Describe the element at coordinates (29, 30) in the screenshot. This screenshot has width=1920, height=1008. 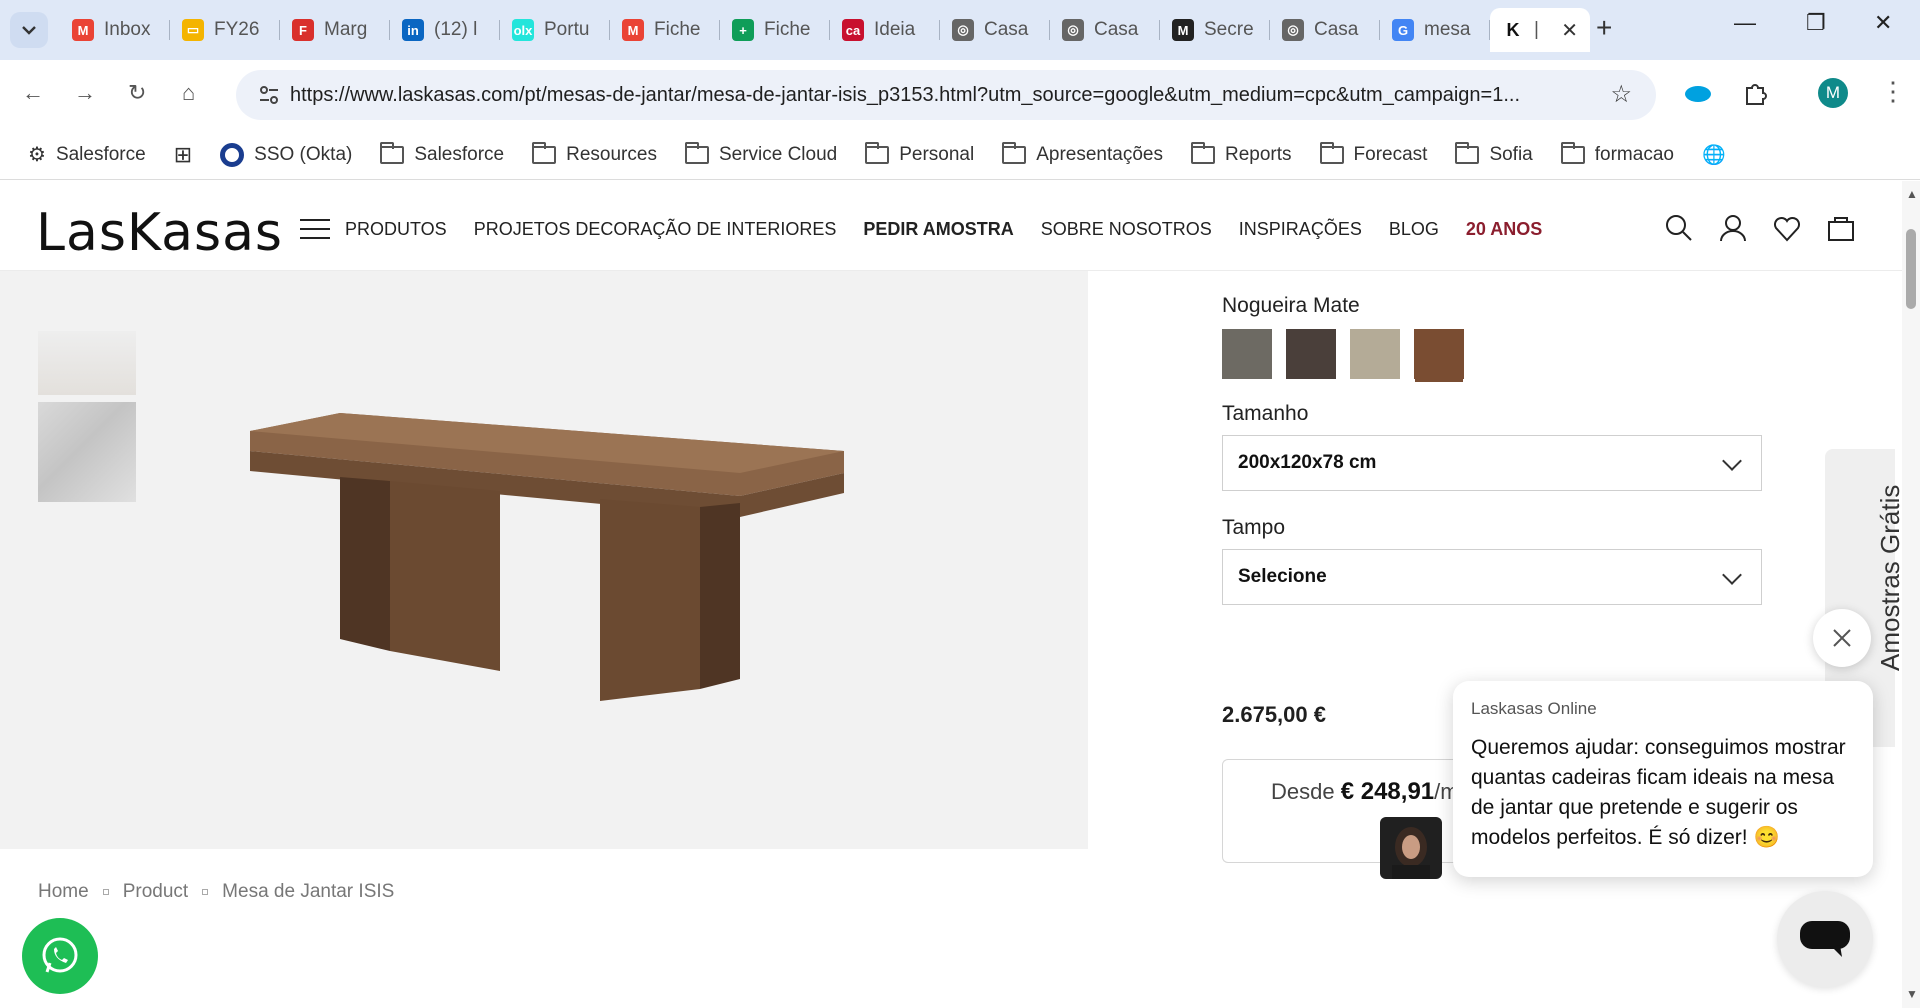
I see `tab-search-button` at that location.